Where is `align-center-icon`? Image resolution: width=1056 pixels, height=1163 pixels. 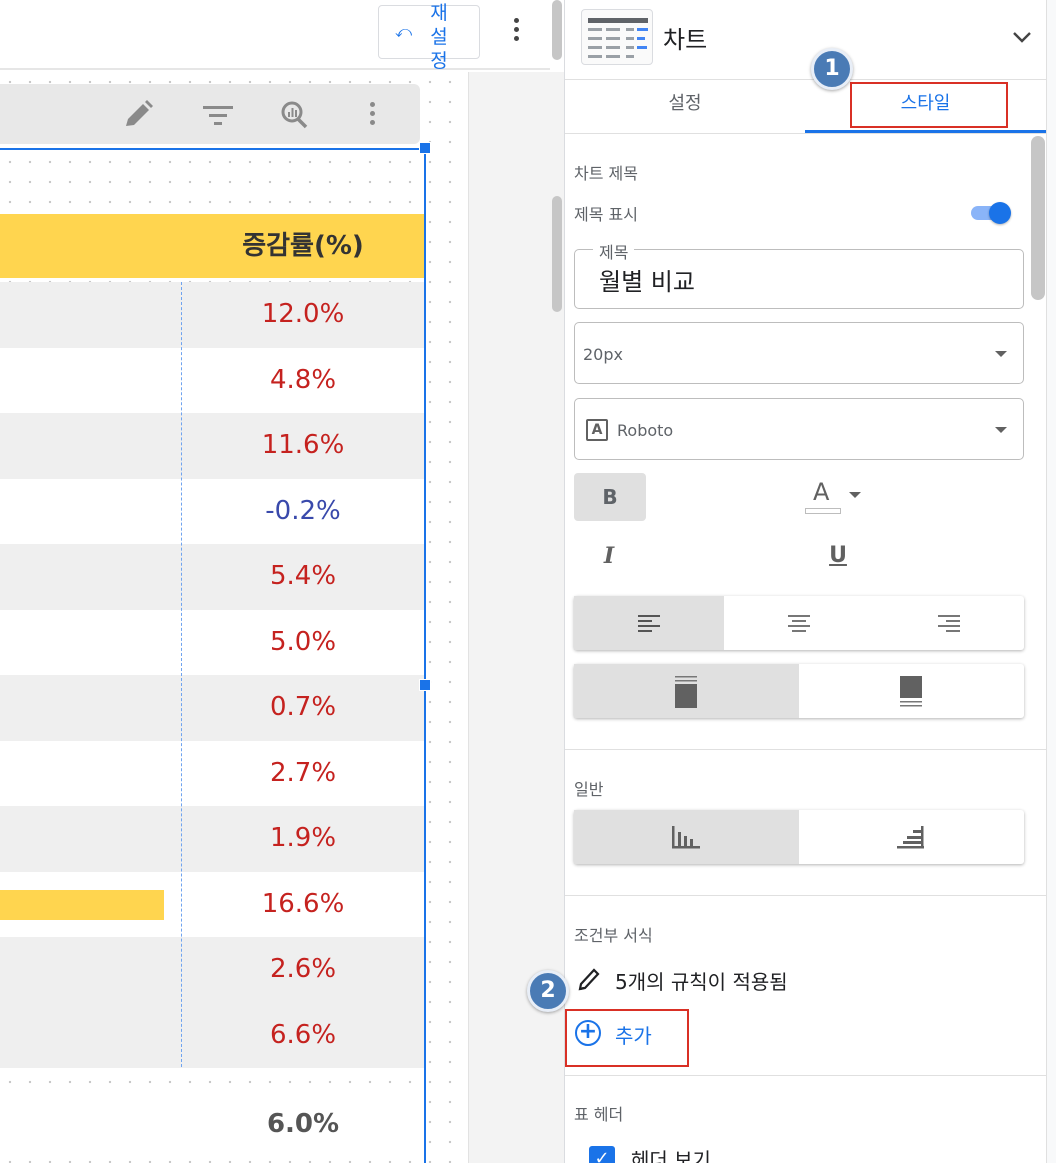
align-center-icon is located at coordinates (799, 623).